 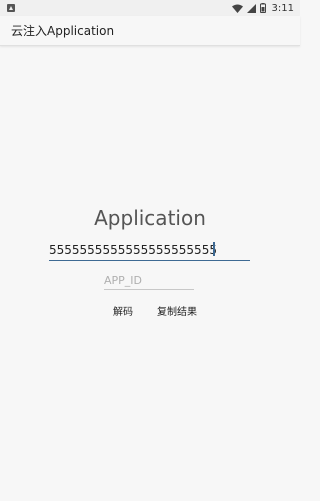 What do you see at coordinates (123, 310) in the screenshot?
I see `decode-button: 解码` at bounding box center [123, 310].